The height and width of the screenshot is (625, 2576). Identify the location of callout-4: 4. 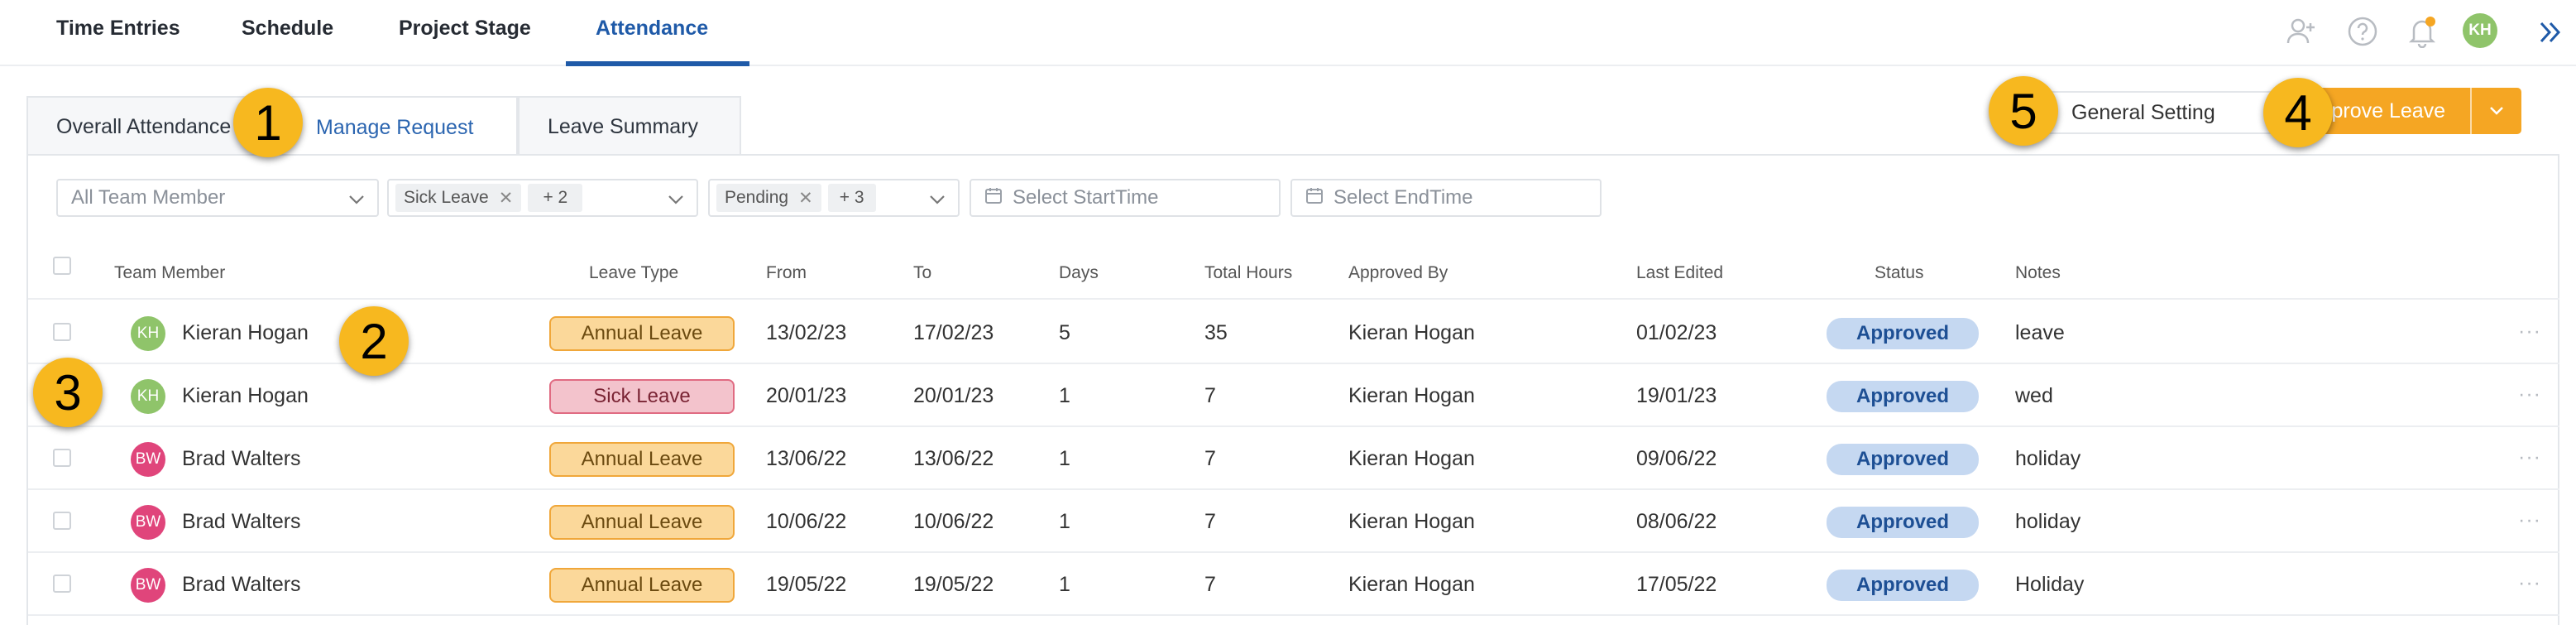
(2298, 112).